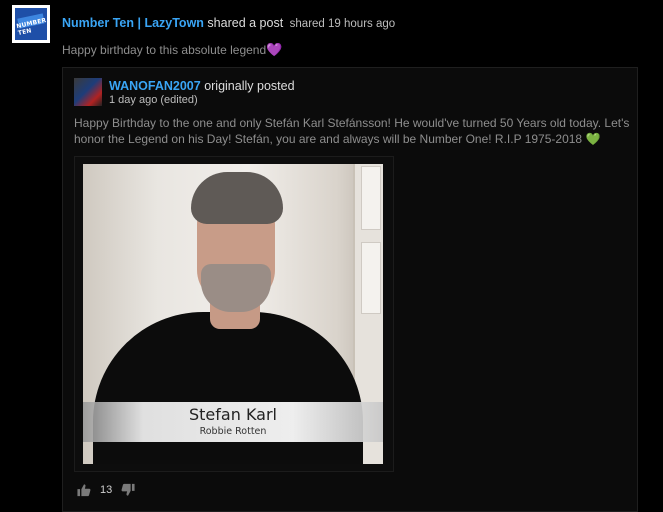 The width and height of the screenshot is (663, 512). I want to click on original-author-avatar, so click(88, 92).